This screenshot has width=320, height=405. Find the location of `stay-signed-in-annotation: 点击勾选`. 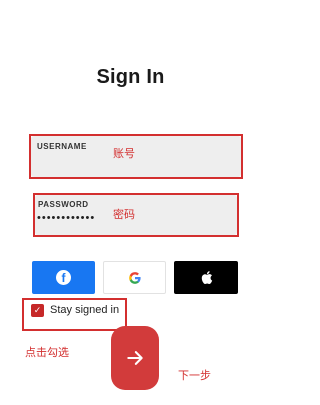

stay-signed-in-annotation: 点击勾选 is located at coordinates (47, 353).